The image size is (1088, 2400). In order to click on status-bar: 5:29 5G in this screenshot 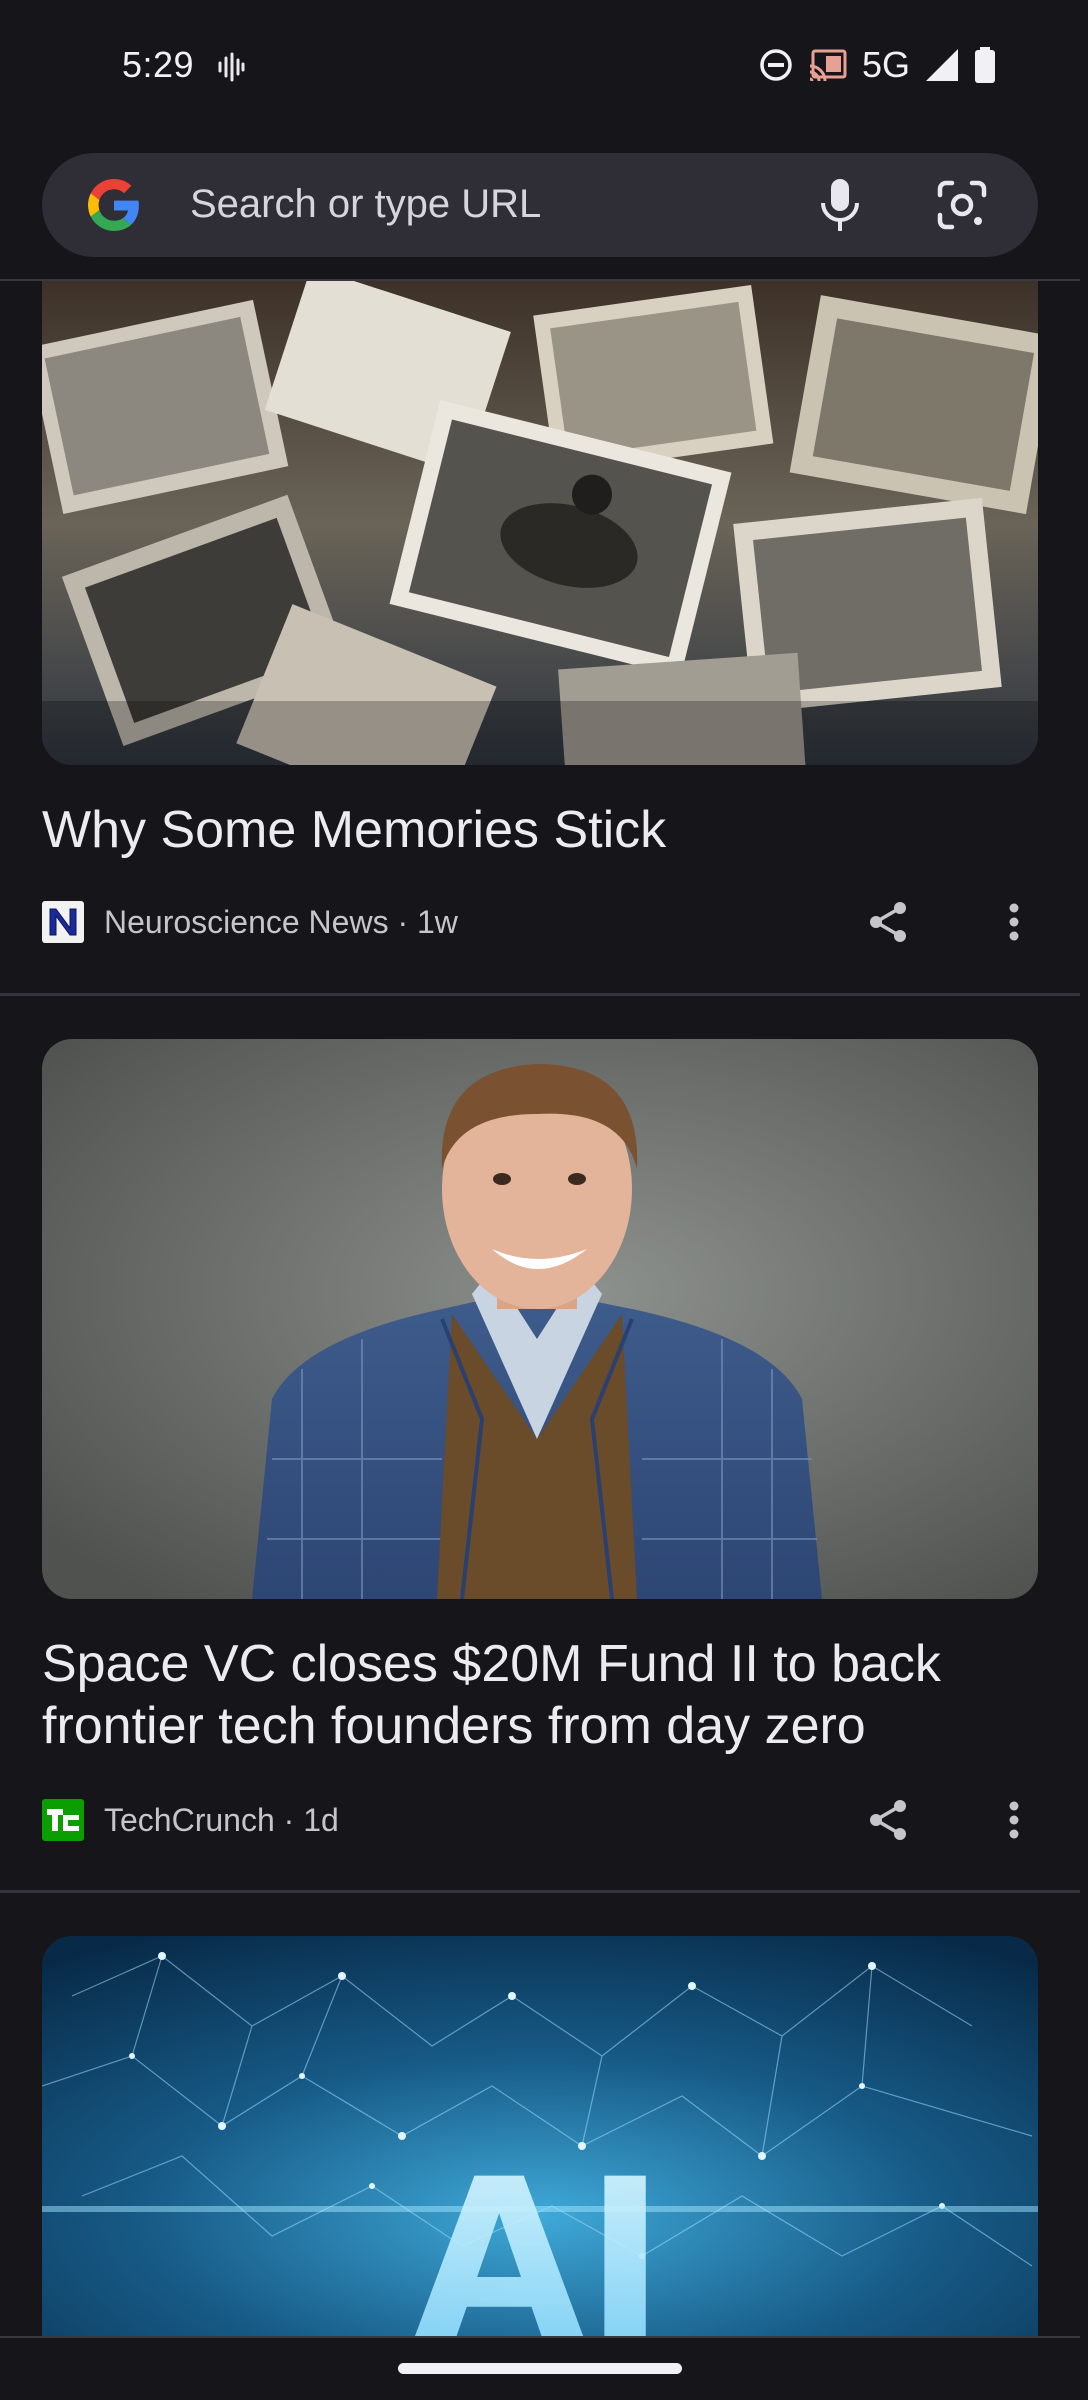, I will do `click(544, 68)`.